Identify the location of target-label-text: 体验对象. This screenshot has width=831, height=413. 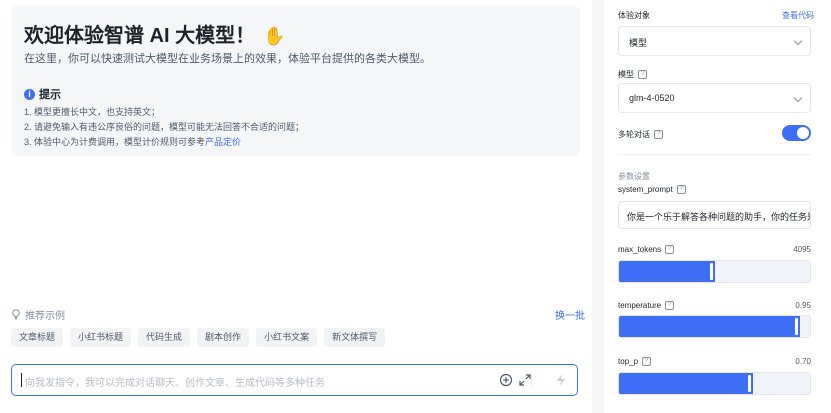
(634, 15).